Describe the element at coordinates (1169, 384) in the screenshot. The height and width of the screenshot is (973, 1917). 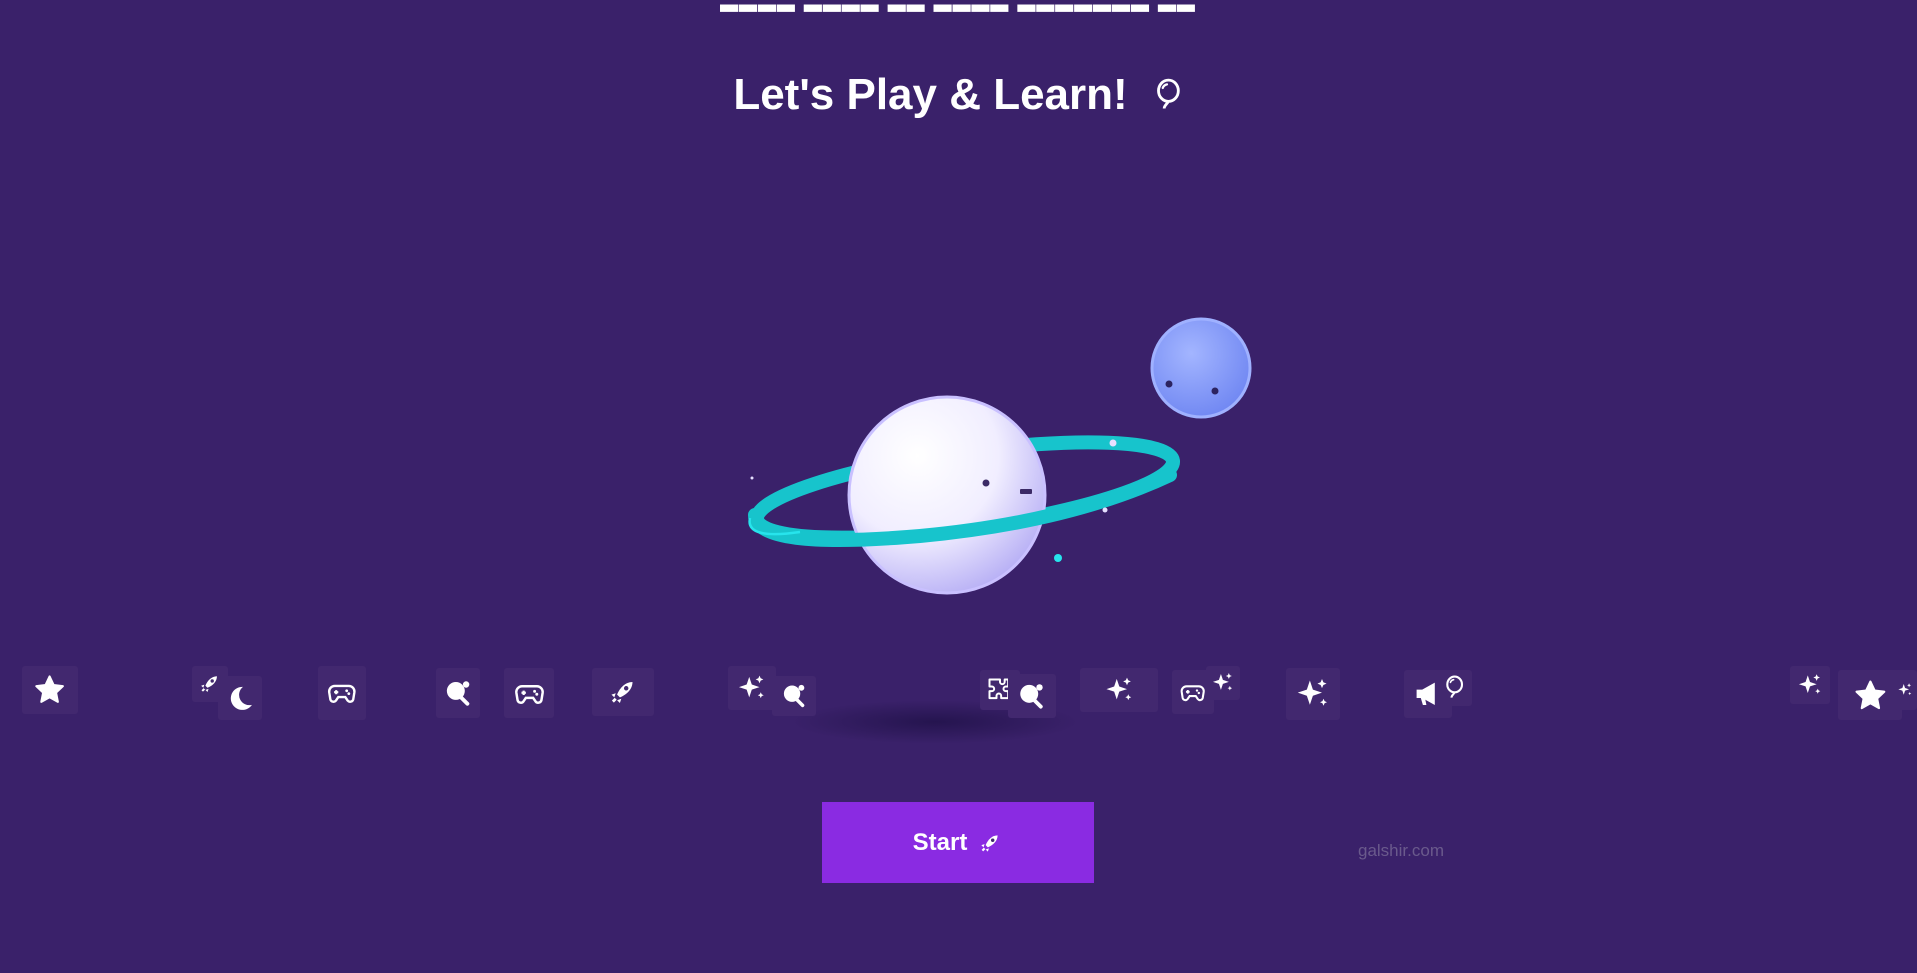
I see `moon-eye-left` at that location.